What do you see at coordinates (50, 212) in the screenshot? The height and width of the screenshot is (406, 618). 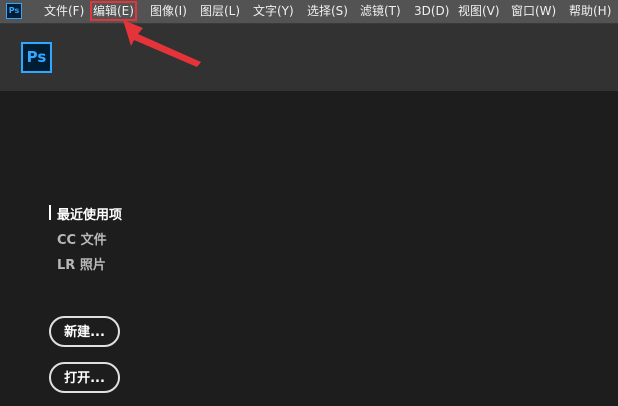 I see `nav-active-indicator` at bounding box center [50, 212].